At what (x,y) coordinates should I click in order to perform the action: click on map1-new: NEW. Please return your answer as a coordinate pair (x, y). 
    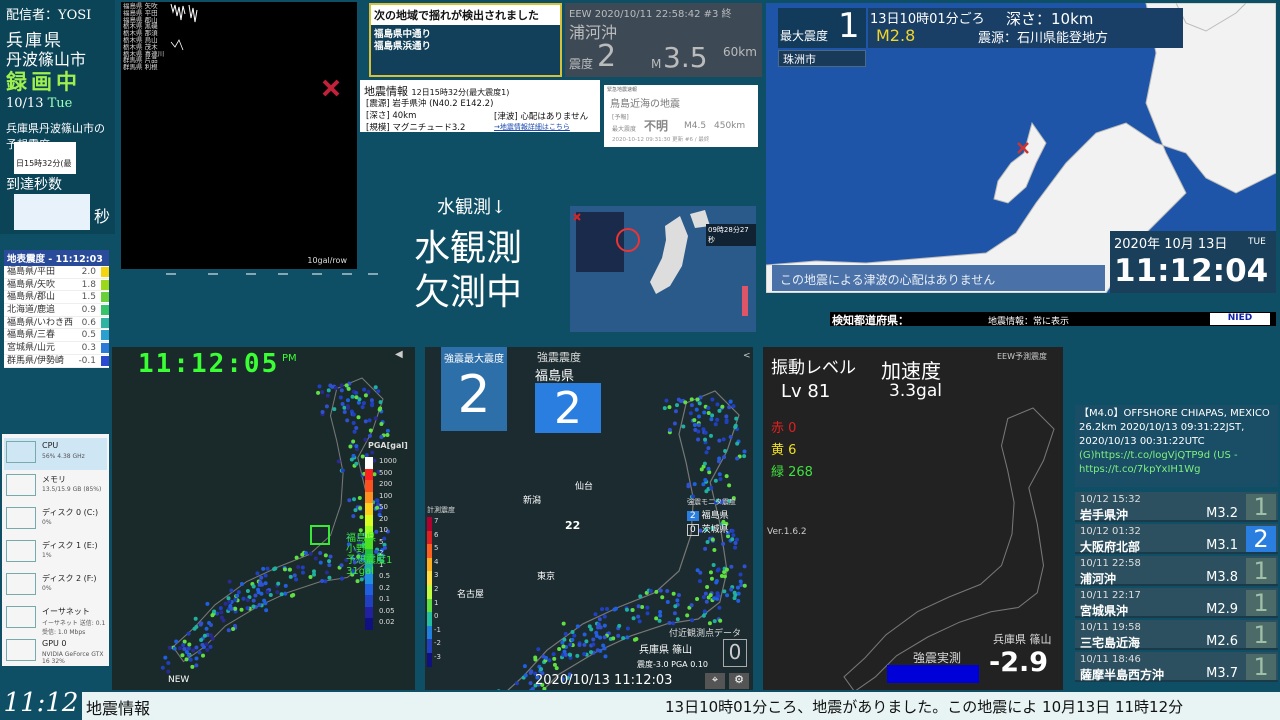
    Looking at the image, I should click on (179, 680).